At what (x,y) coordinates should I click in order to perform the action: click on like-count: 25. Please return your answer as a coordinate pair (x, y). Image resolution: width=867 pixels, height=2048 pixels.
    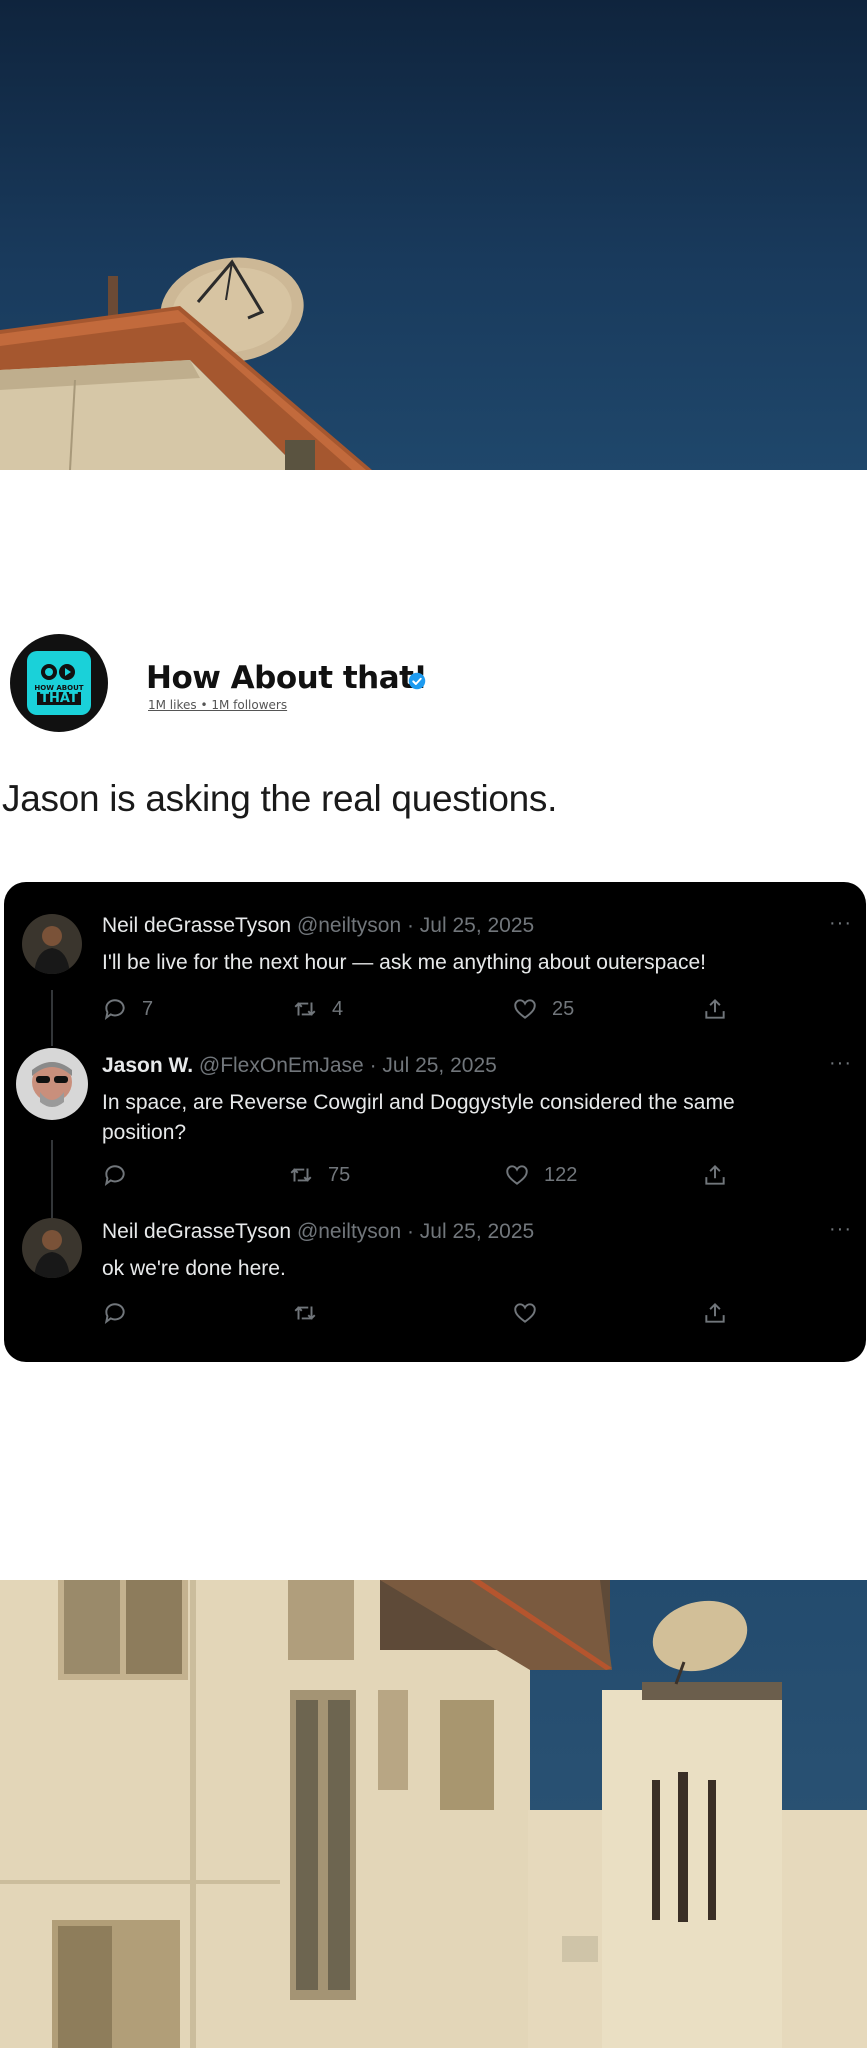
    Looking at the image, I should click on (563, 1008).